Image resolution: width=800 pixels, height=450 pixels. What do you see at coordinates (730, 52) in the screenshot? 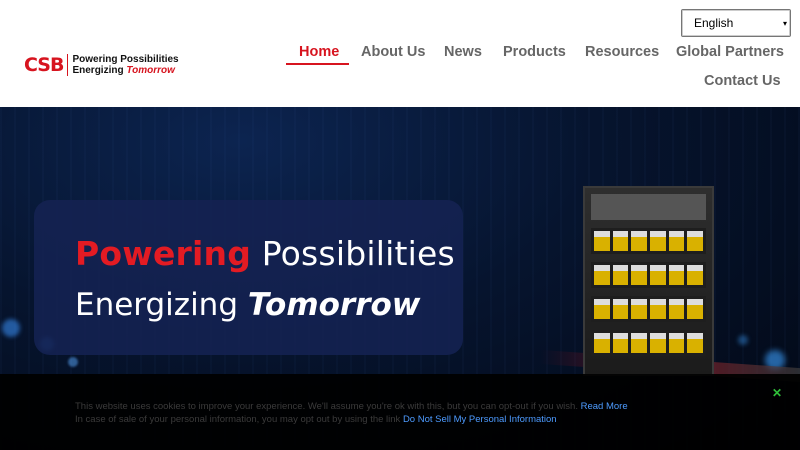
I see `nav-global-partners: Global Partners` at bounding box center [730, 52].